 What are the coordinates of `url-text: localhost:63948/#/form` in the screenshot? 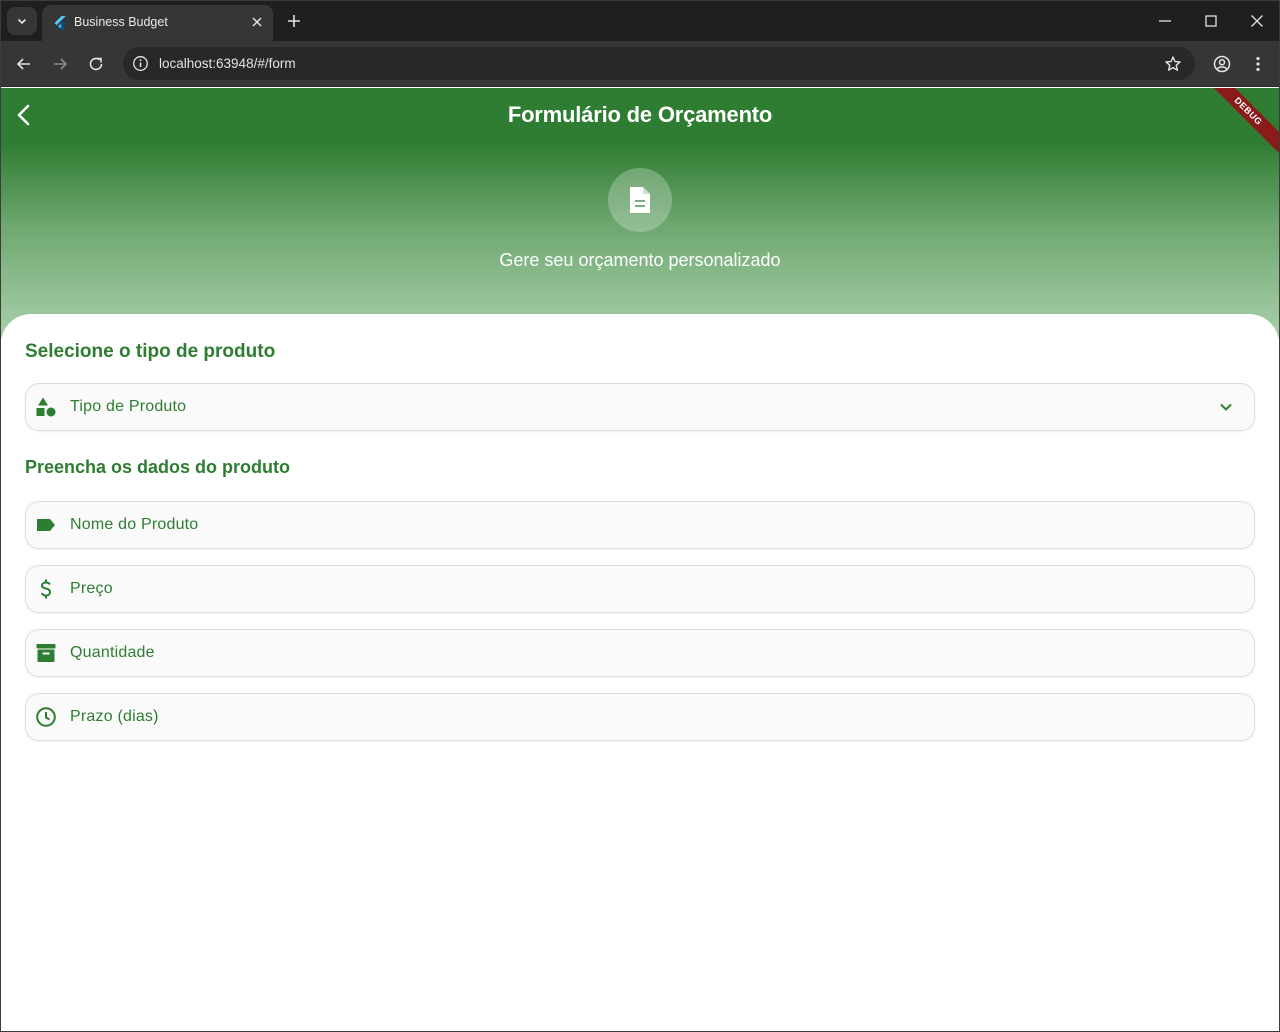 It's located at (227, 63).